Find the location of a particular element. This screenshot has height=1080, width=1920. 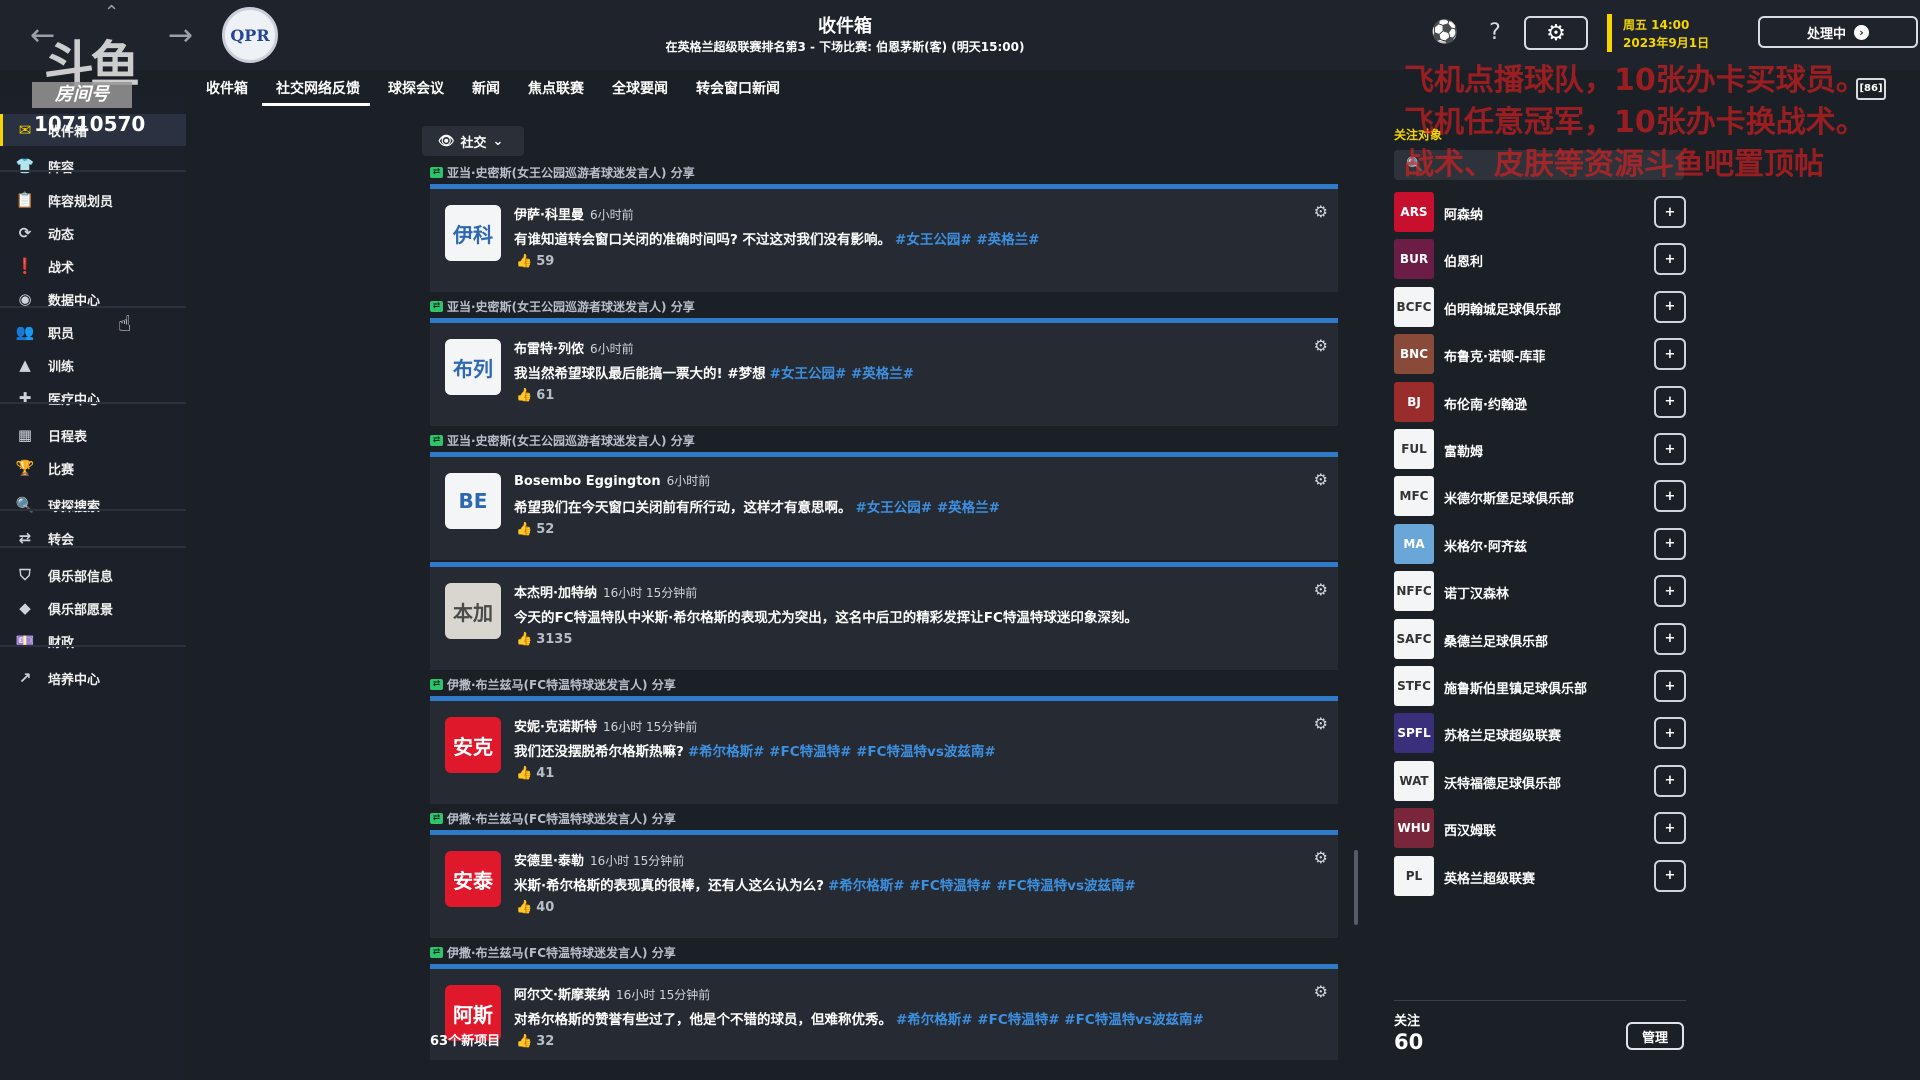

sidebar-item-9: ▦ 日程表 is located at coordinates (93, 435).